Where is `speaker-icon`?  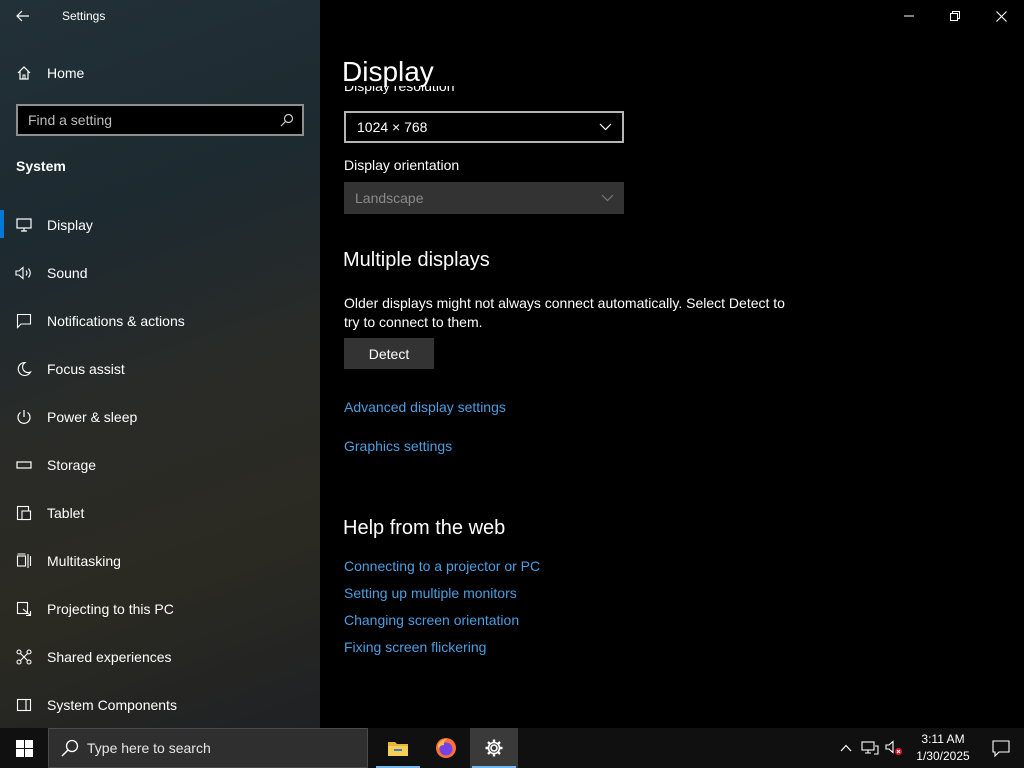 speaker-icon is located at coordinates (24, 273).